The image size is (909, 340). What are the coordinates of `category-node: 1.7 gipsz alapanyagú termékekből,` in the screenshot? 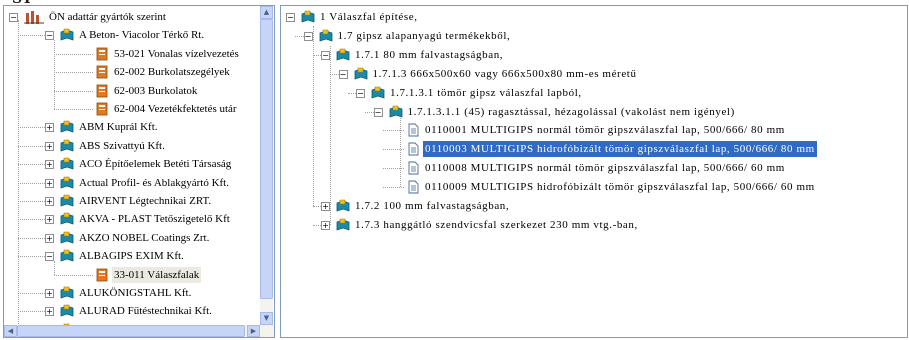 It's located at (416, 36).